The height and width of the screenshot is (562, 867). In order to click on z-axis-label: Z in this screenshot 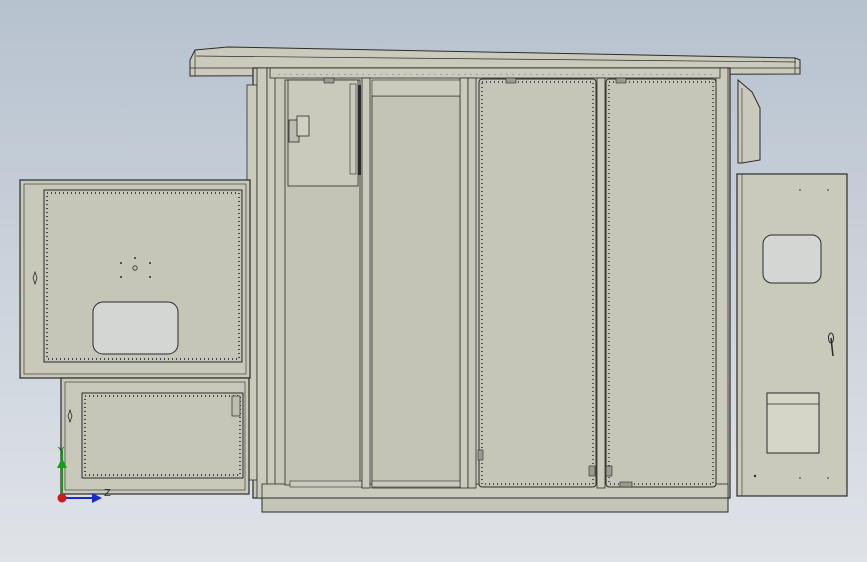, I will do `click(107, 493)`.